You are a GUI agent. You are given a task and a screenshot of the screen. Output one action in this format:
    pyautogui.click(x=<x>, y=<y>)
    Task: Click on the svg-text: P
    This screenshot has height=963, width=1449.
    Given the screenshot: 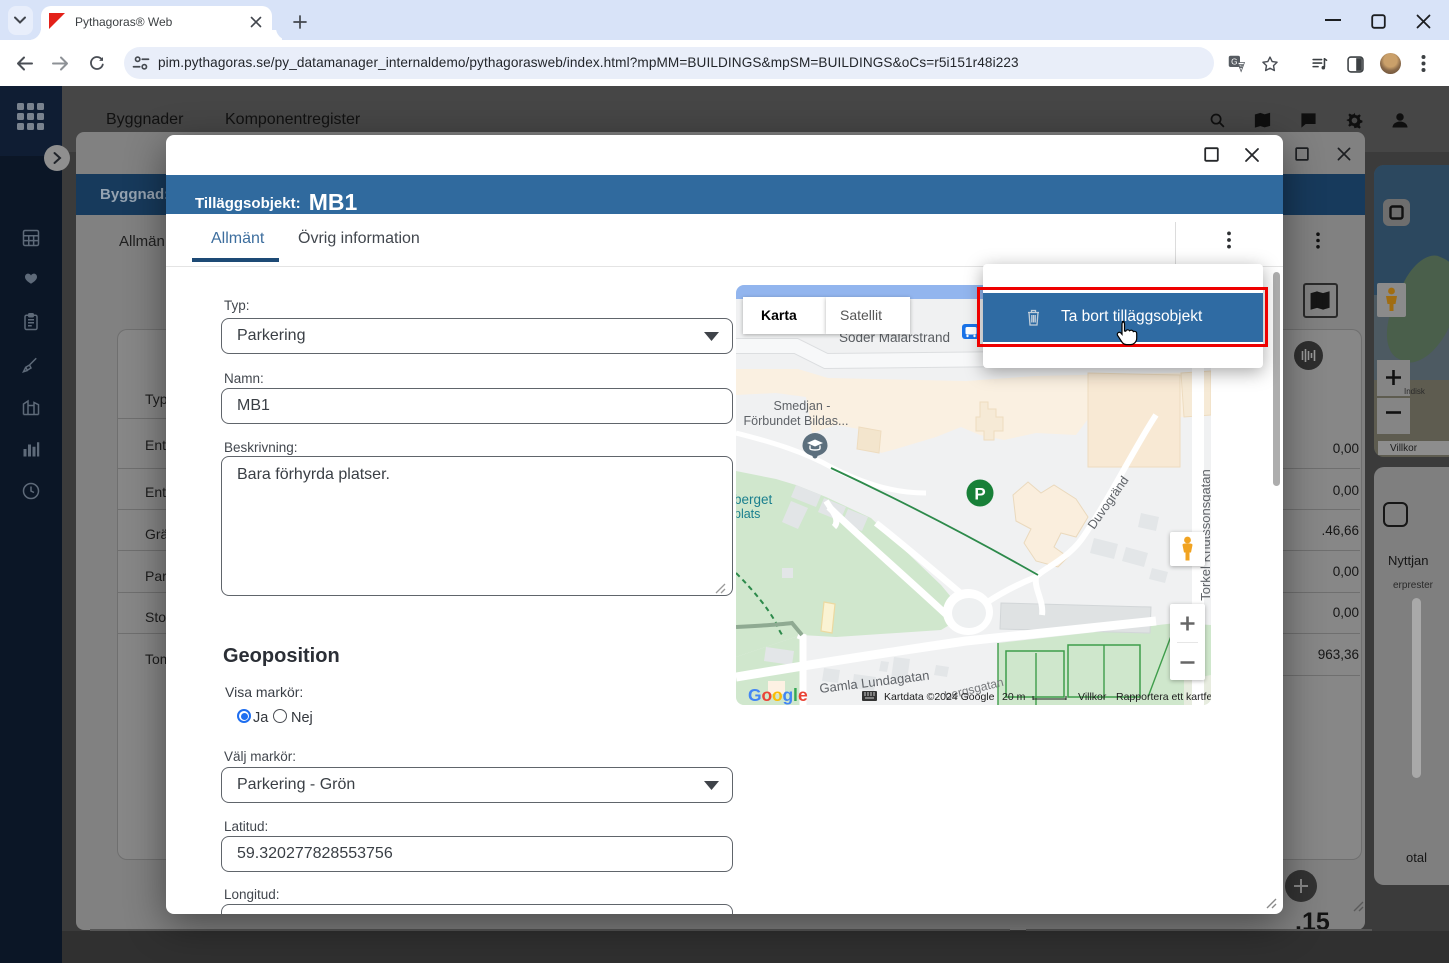 What is the action you would take?
    pyautogui.click(x=979, y=494)
    